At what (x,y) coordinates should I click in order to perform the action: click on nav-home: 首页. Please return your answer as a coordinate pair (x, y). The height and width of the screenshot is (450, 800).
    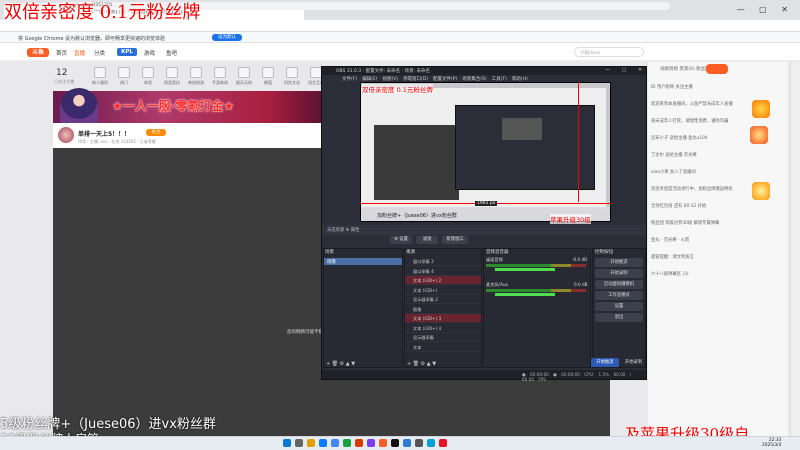
    Looking at the image, I should click on (61, 53).